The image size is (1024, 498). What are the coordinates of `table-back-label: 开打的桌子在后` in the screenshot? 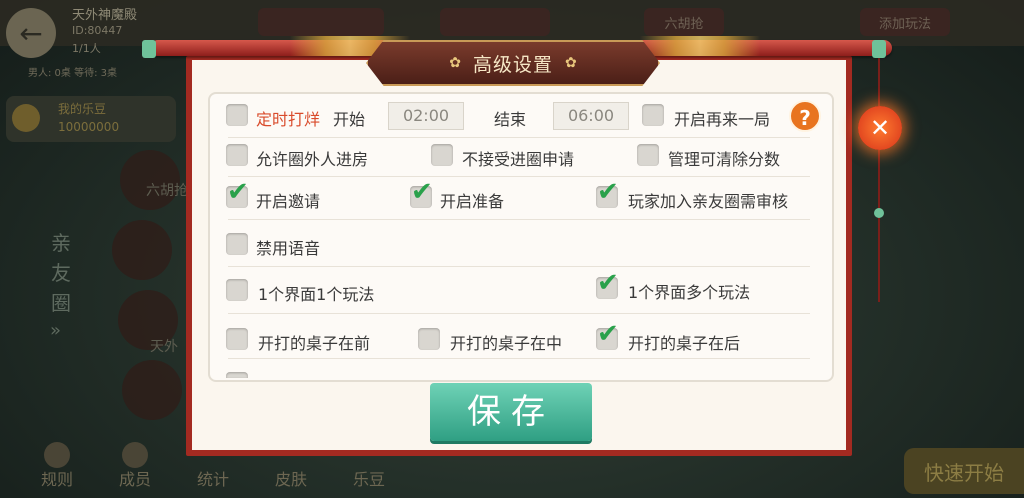 It's located at (684, 343).